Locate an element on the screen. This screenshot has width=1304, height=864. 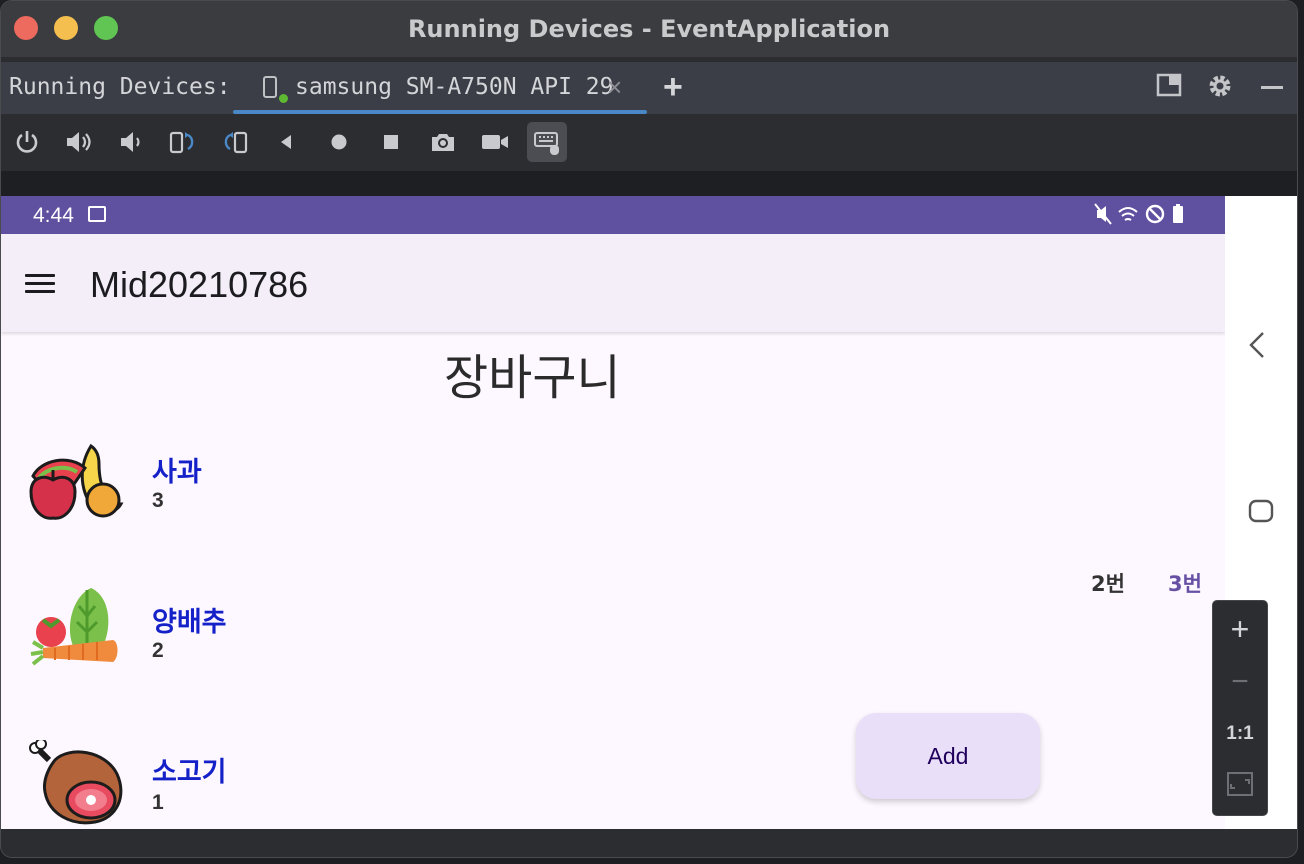
status-time: 4:44 is located at coordinates (53, 215).